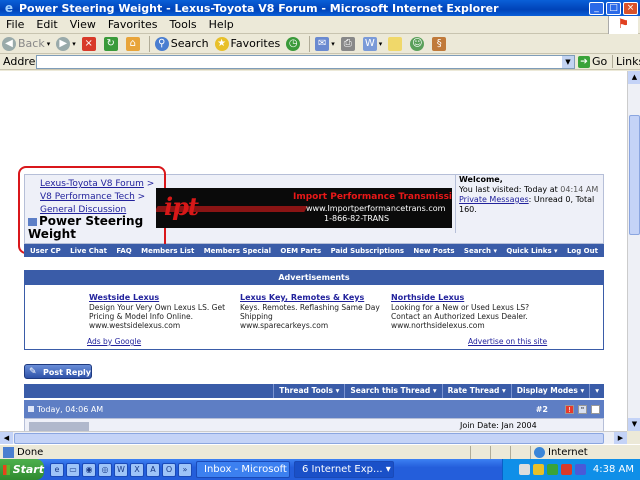 The width and height of the screenshot is (640, 480). Describe the element at coordinates (169, 469) in the screenshot. I see `outlook-launch-icon: O` at that location.